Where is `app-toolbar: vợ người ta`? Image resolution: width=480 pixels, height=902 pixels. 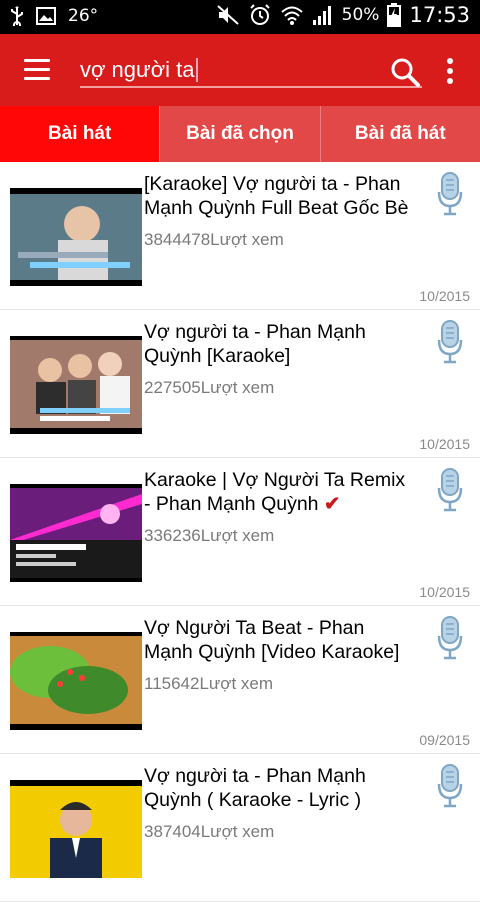 app-toolbar: vợ người ta is located at coordinates (240, 70).